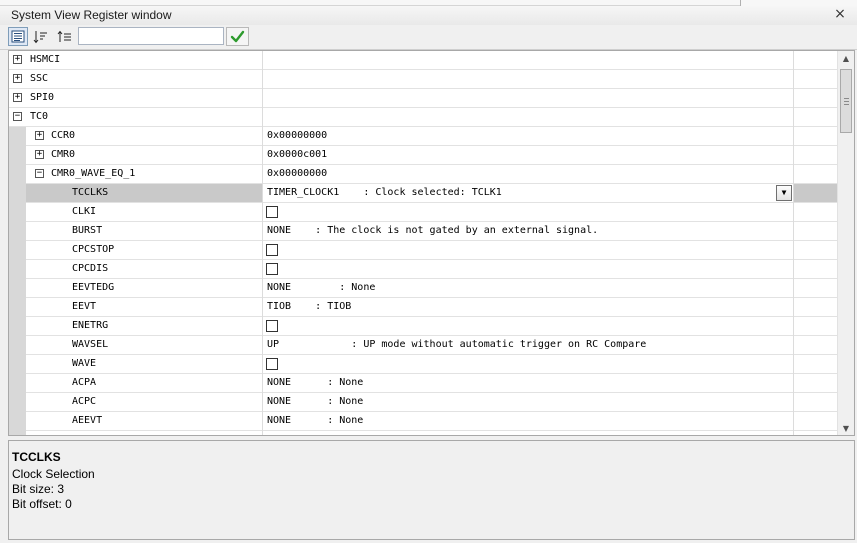 The image size is (857, 543). I want to click on register-name: ACPA, so click(84, 382).